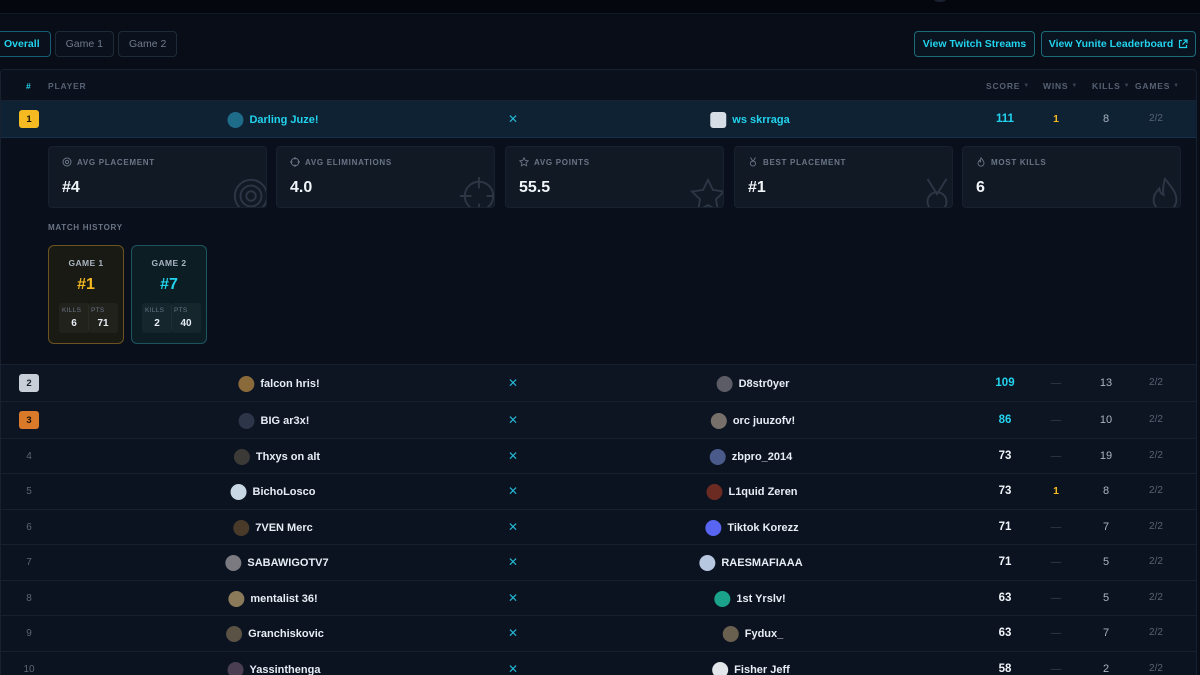 This screenshot has height=675, width=1200. What do you see at coordinates (348, 162) in the screenshot?
I see `stat-label-text: AVG ELIMINATIONS` at bounding box center [348, 162].